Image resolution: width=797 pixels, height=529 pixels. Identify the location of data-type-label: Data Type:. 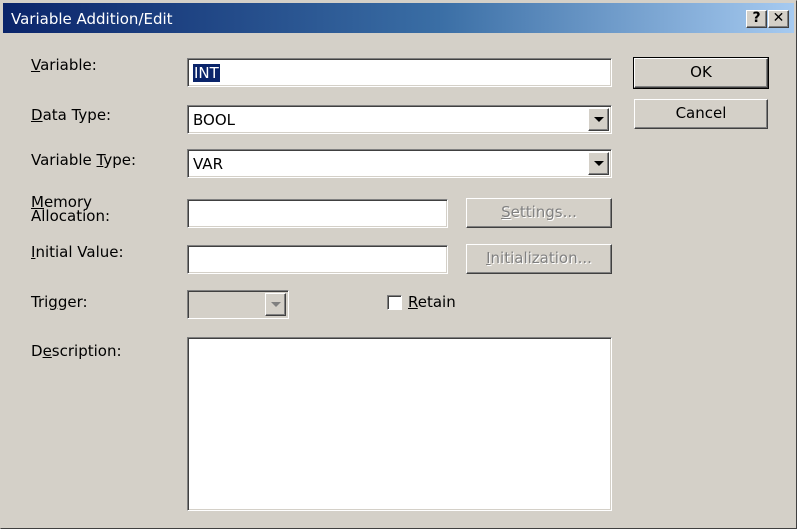
(71, 115).